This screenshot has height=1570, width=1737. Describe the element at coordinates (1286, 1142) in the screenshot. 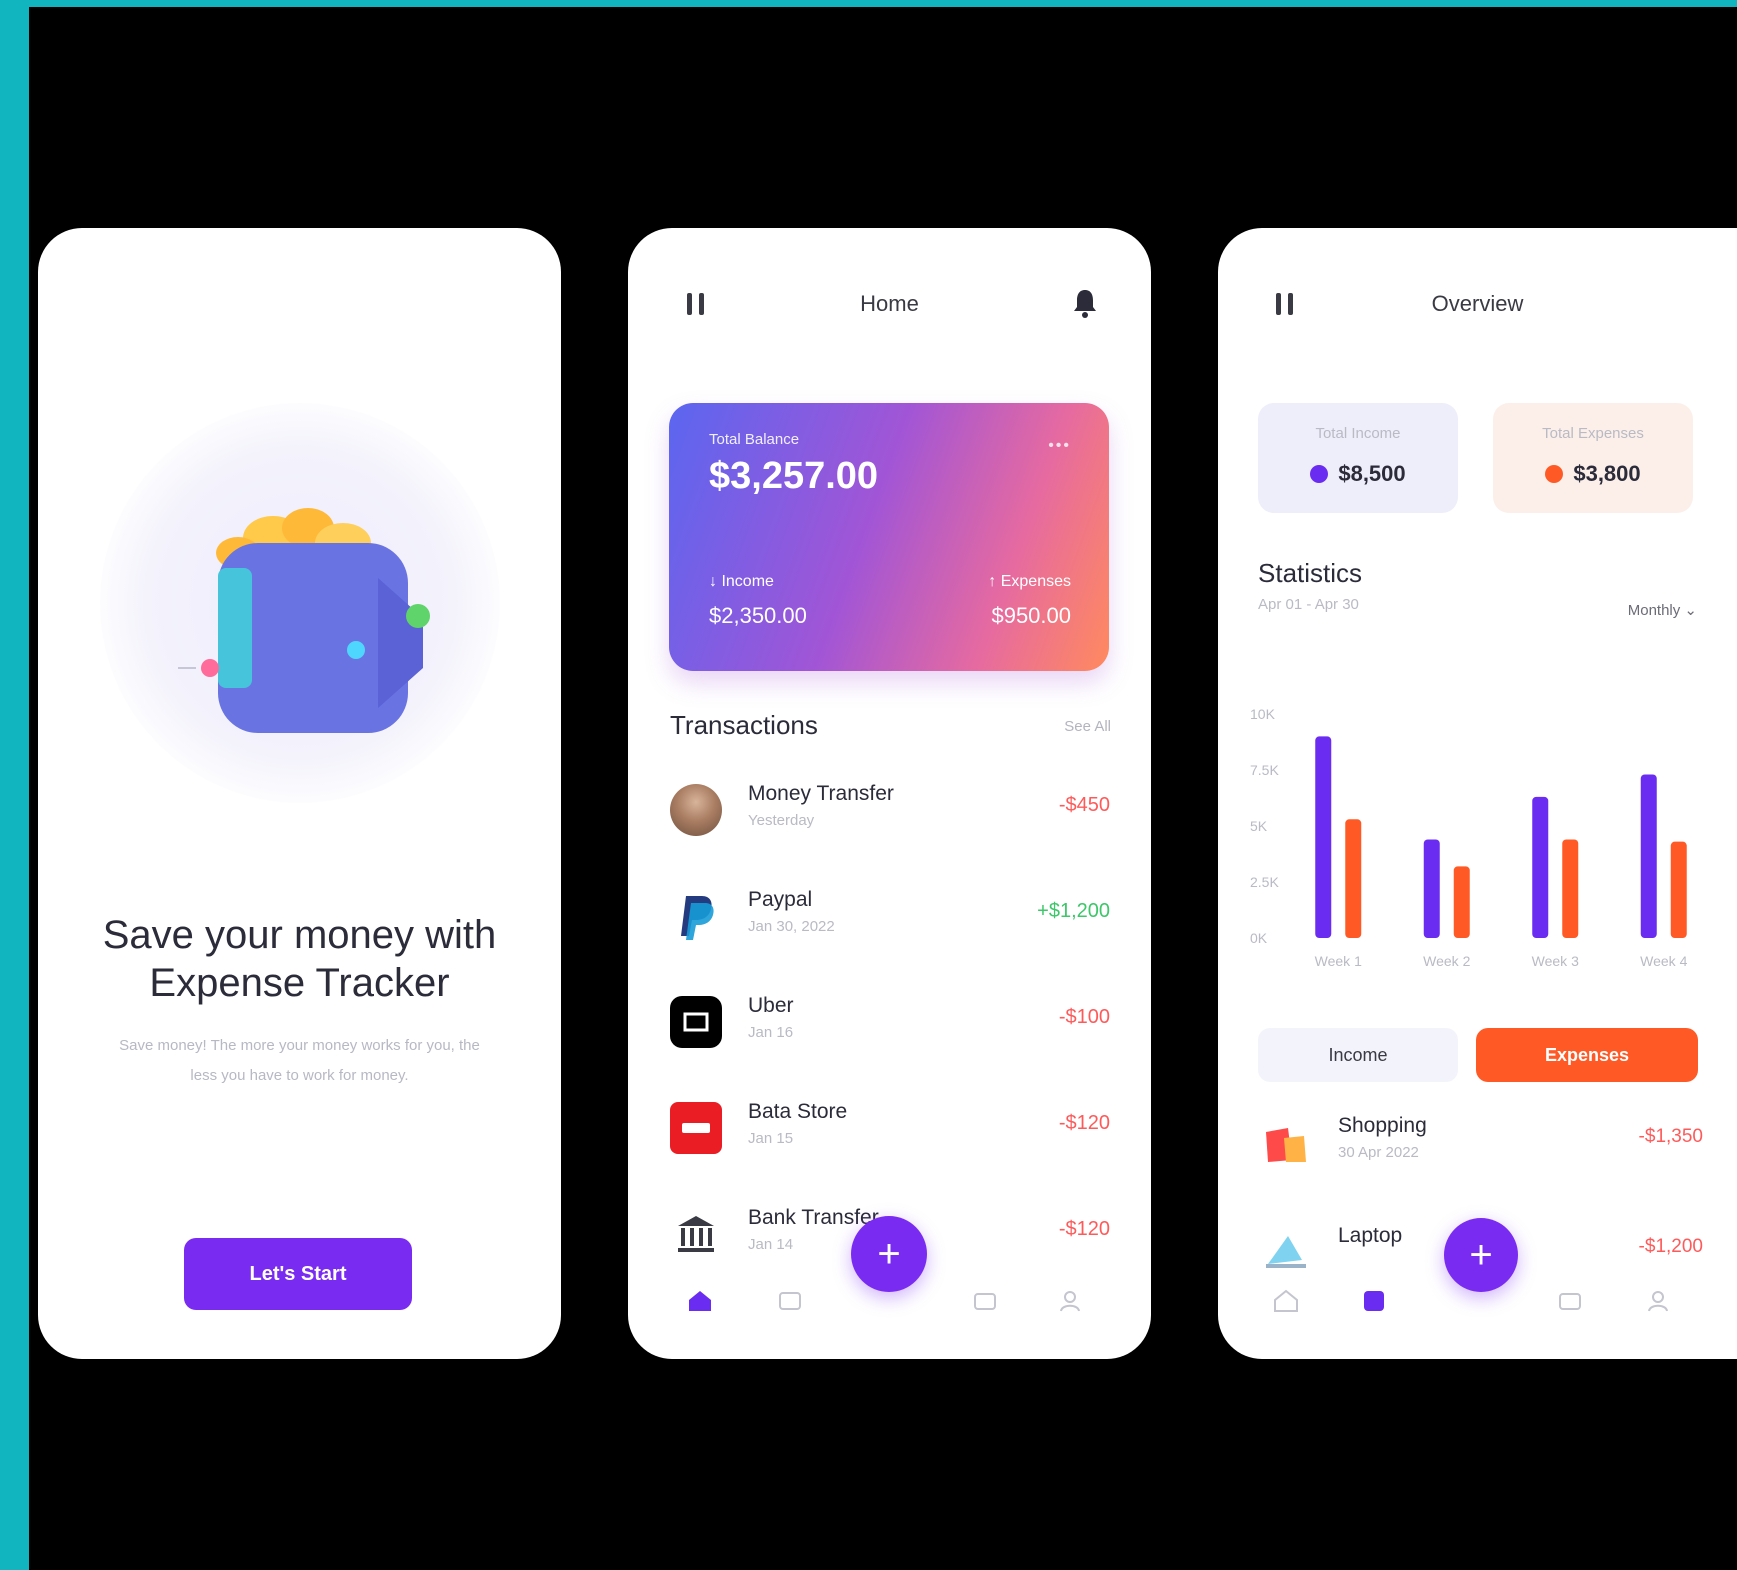

I see `shopping-bag-icon` at that location.